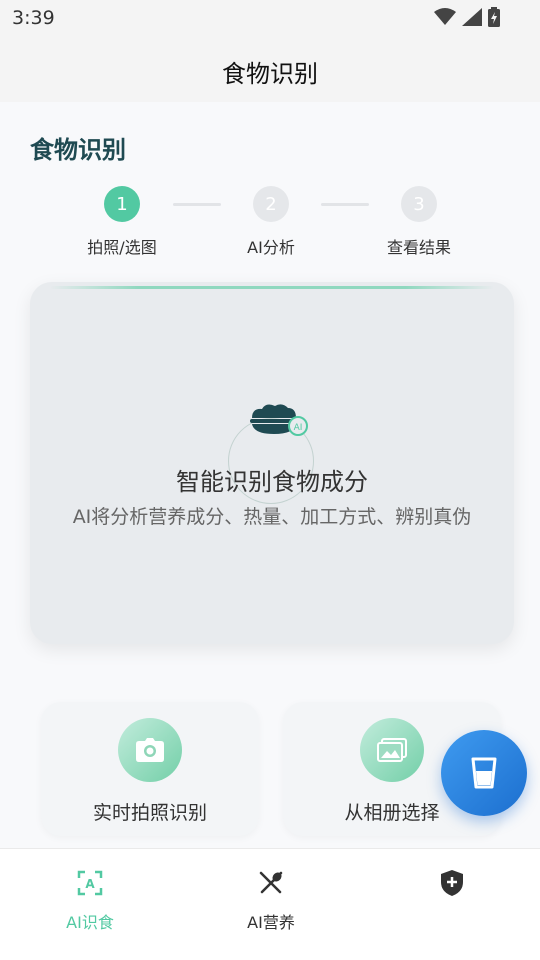  Describe the element at coordinates (90, 922) in the screenshot. I see `nav-label-ai-food: AI识食` at that location.